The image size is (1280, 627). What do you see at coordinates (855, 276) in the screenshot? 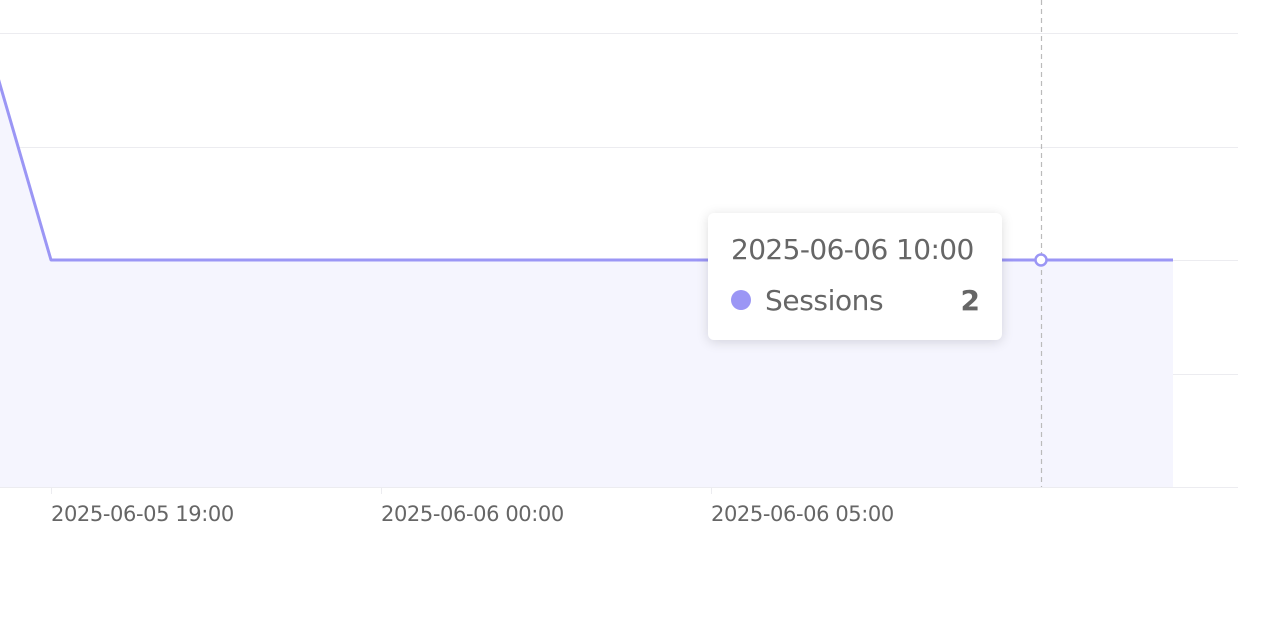
I see `chart-tooltip: 2025-06-06 10:00 Sessions 2` at bounding box center [855, 276].